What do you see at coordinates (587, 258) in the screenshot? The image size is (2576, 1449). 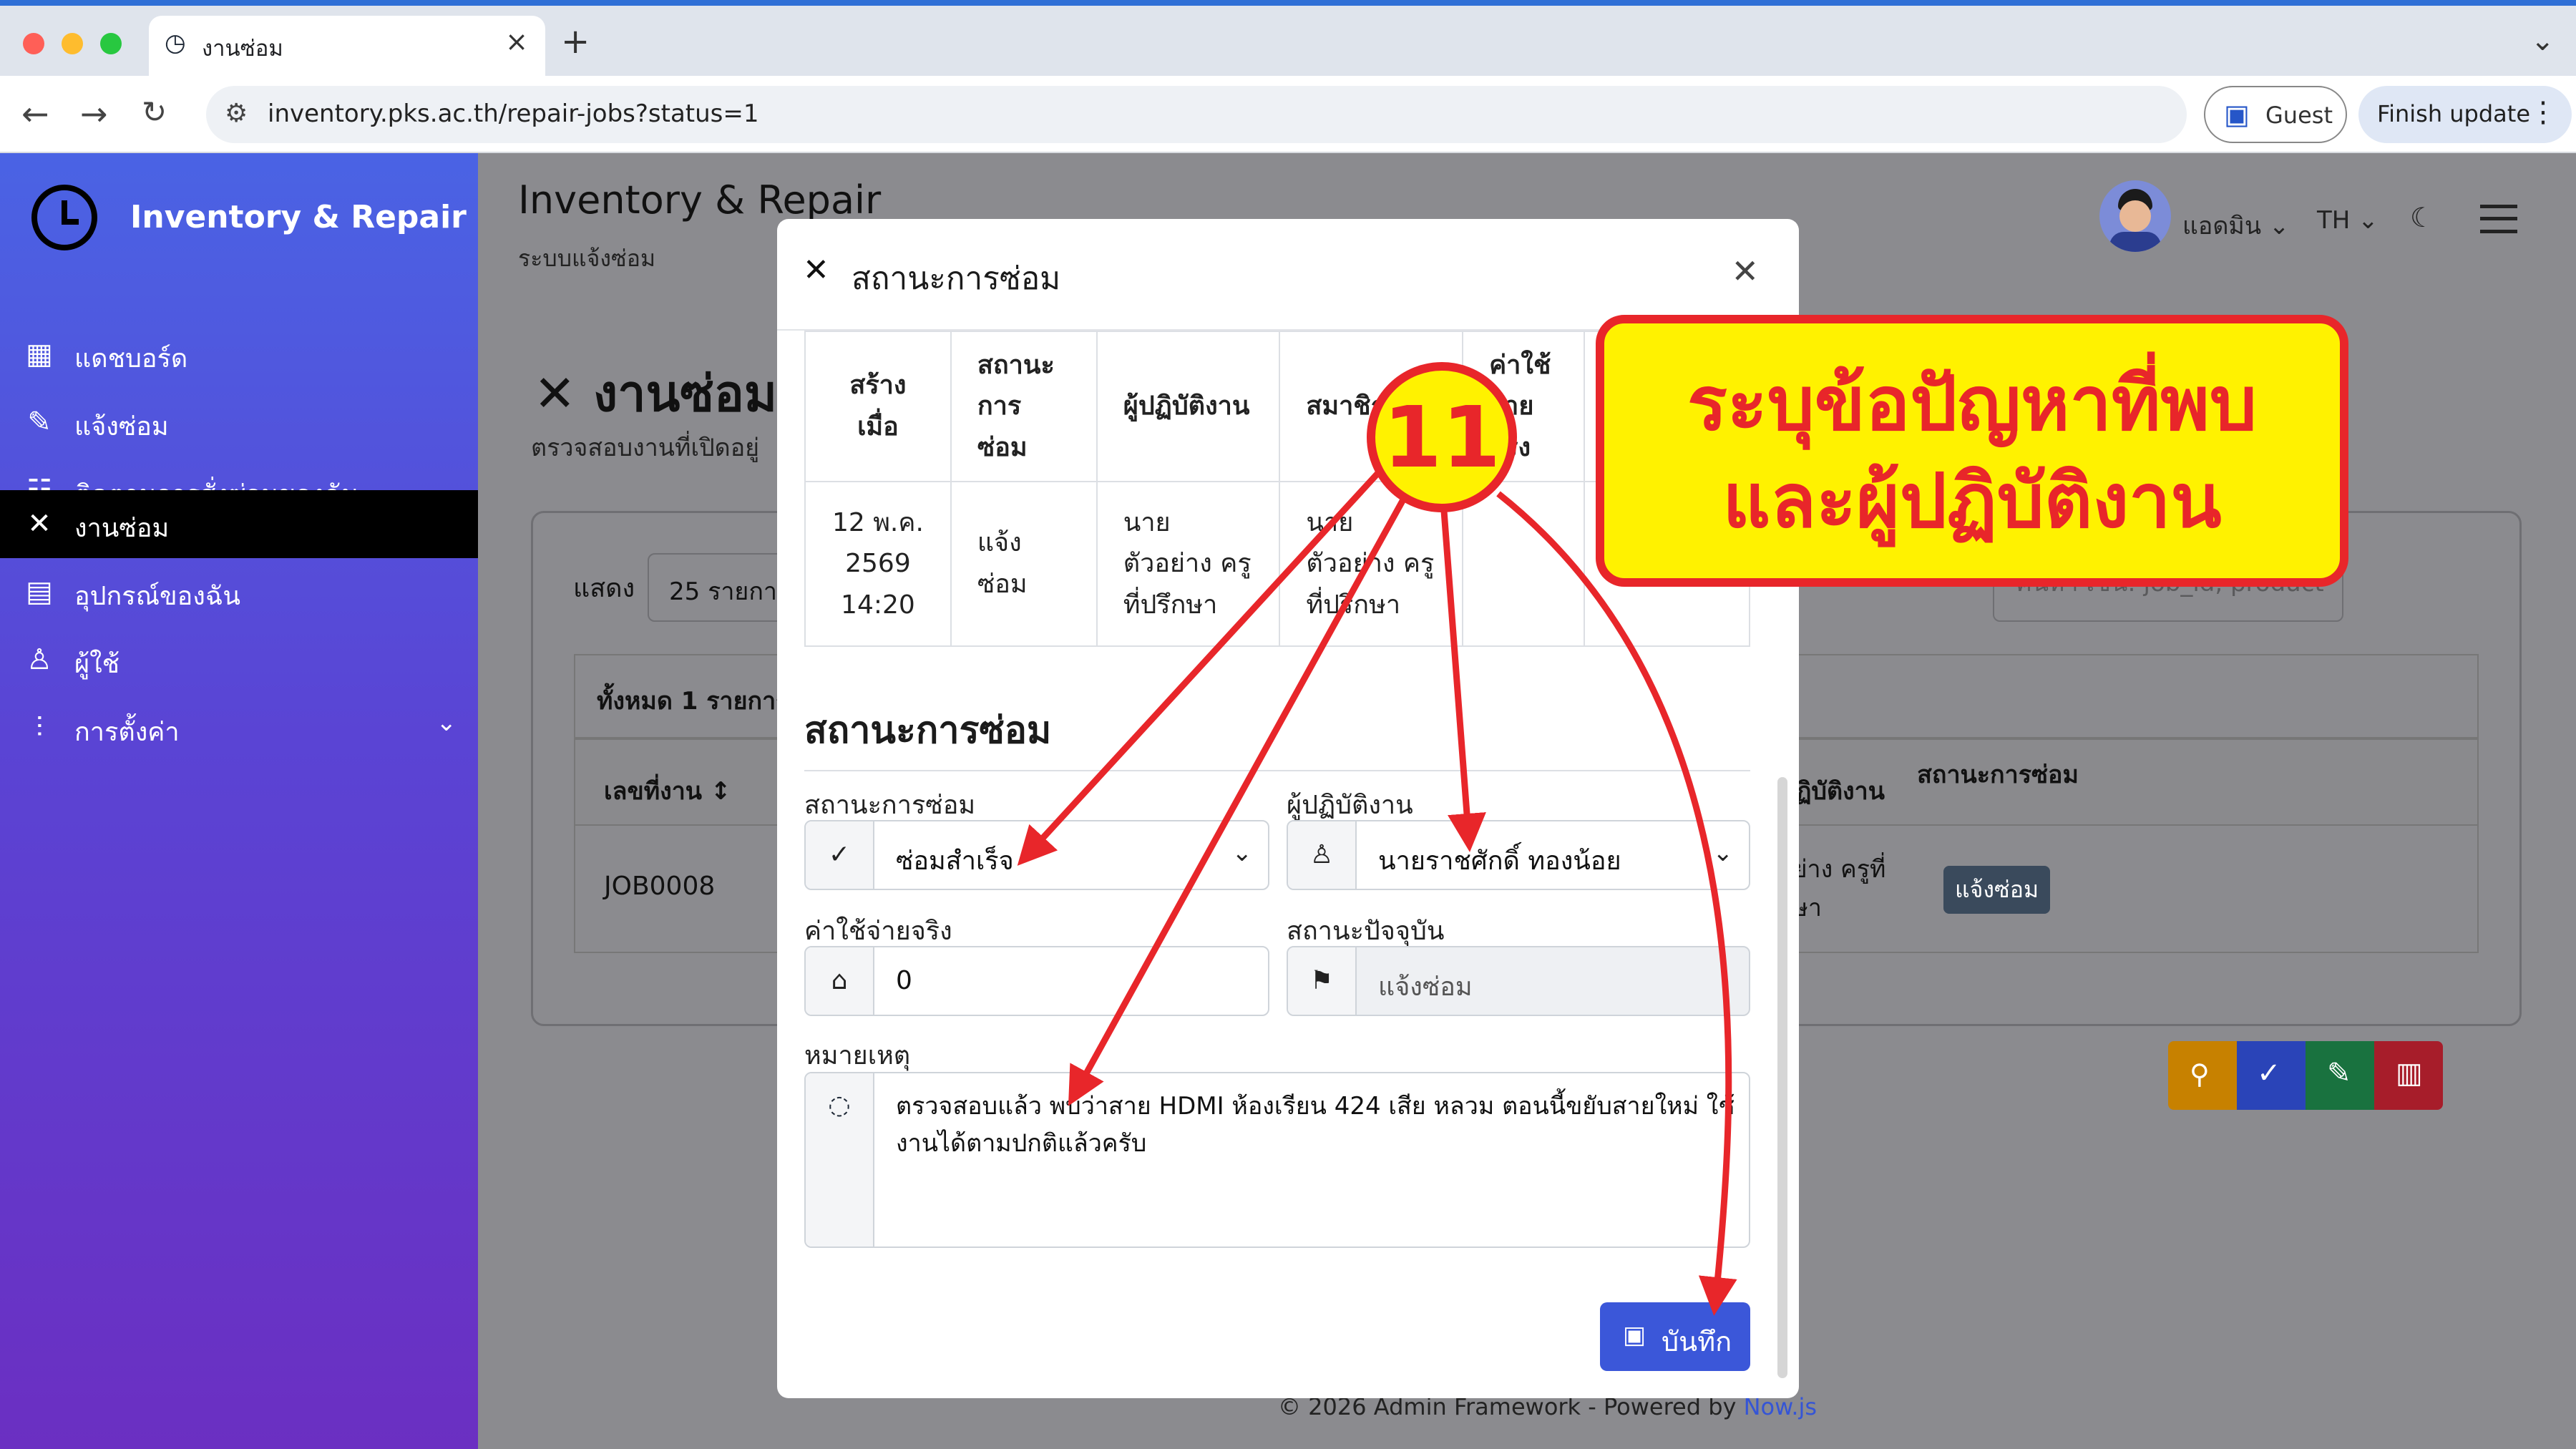 I see `app-subtitle: ระบบแจ้งซ่อม` at bounding box center [587, 258].